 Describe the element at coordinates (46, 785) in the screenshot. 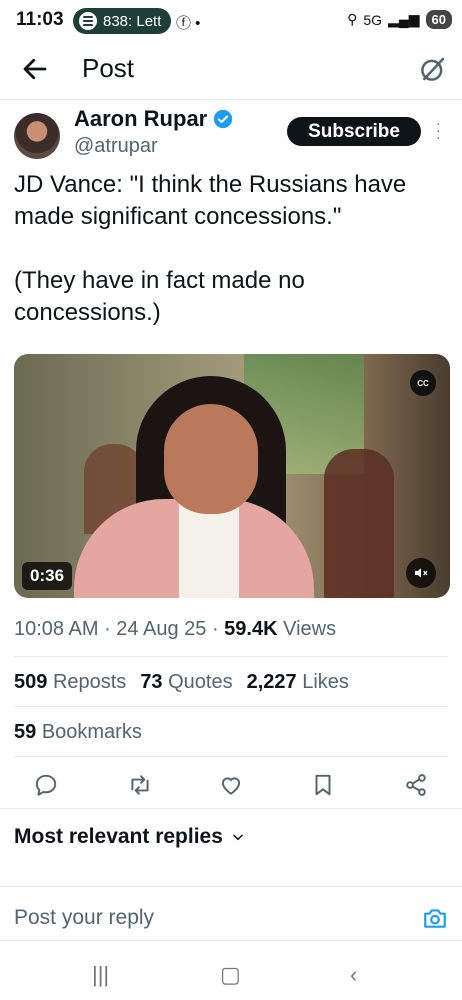

I see `reply-icon` at that location.